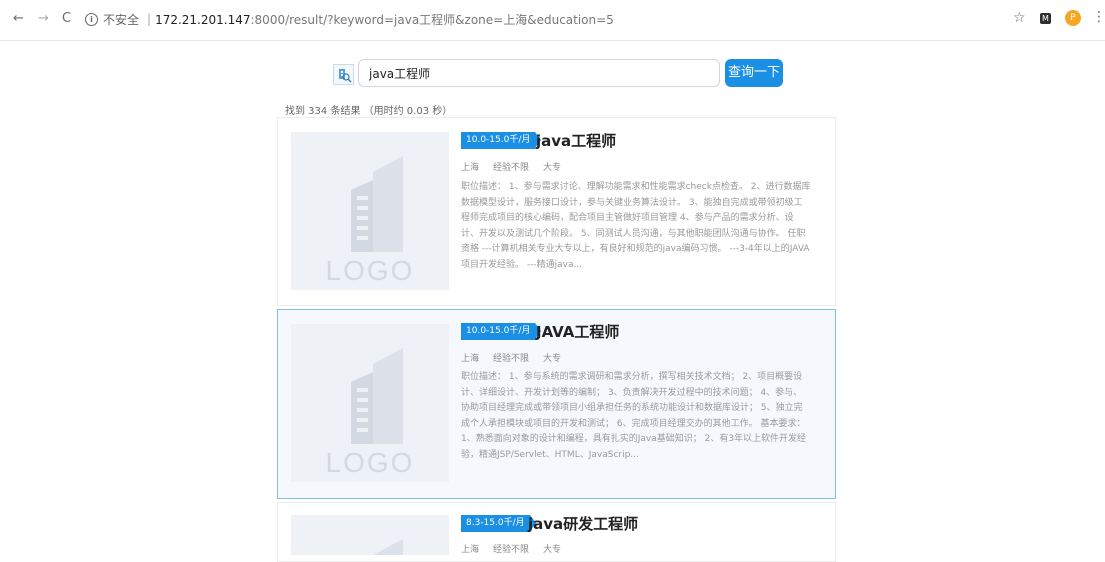 The width and height of the screenshot is (1105, 562). What do you see at coordinates (498, 523) in the screenshot?
I see `salary-badge: 8.3-15.0千/月` at bounding box center [498, 523].